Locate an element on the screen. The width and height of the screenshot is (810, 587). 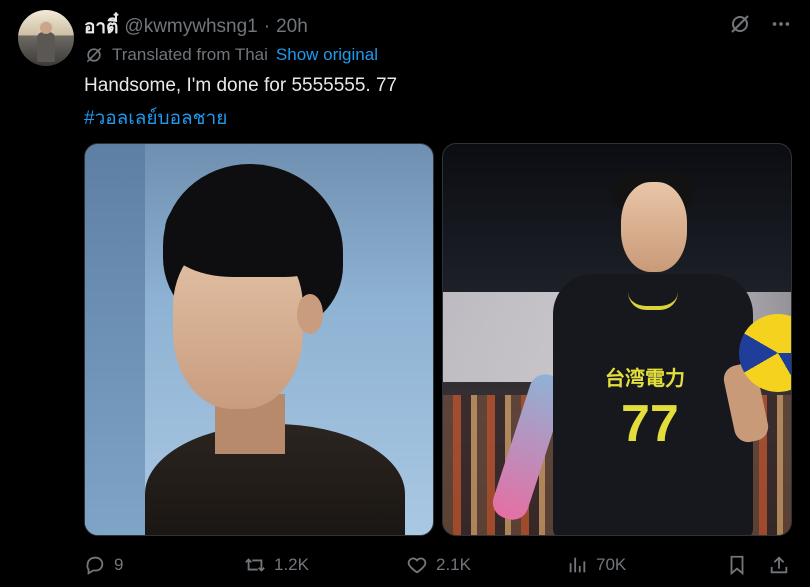
share-button is located at coordinates (779, 565).